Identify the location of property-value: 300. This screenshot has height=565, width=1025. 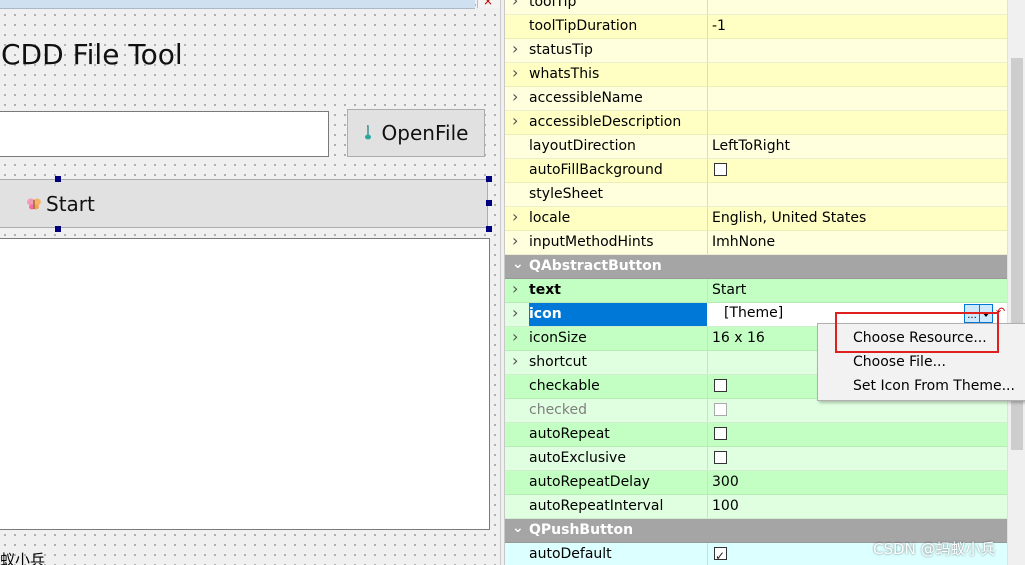
(857, 482).